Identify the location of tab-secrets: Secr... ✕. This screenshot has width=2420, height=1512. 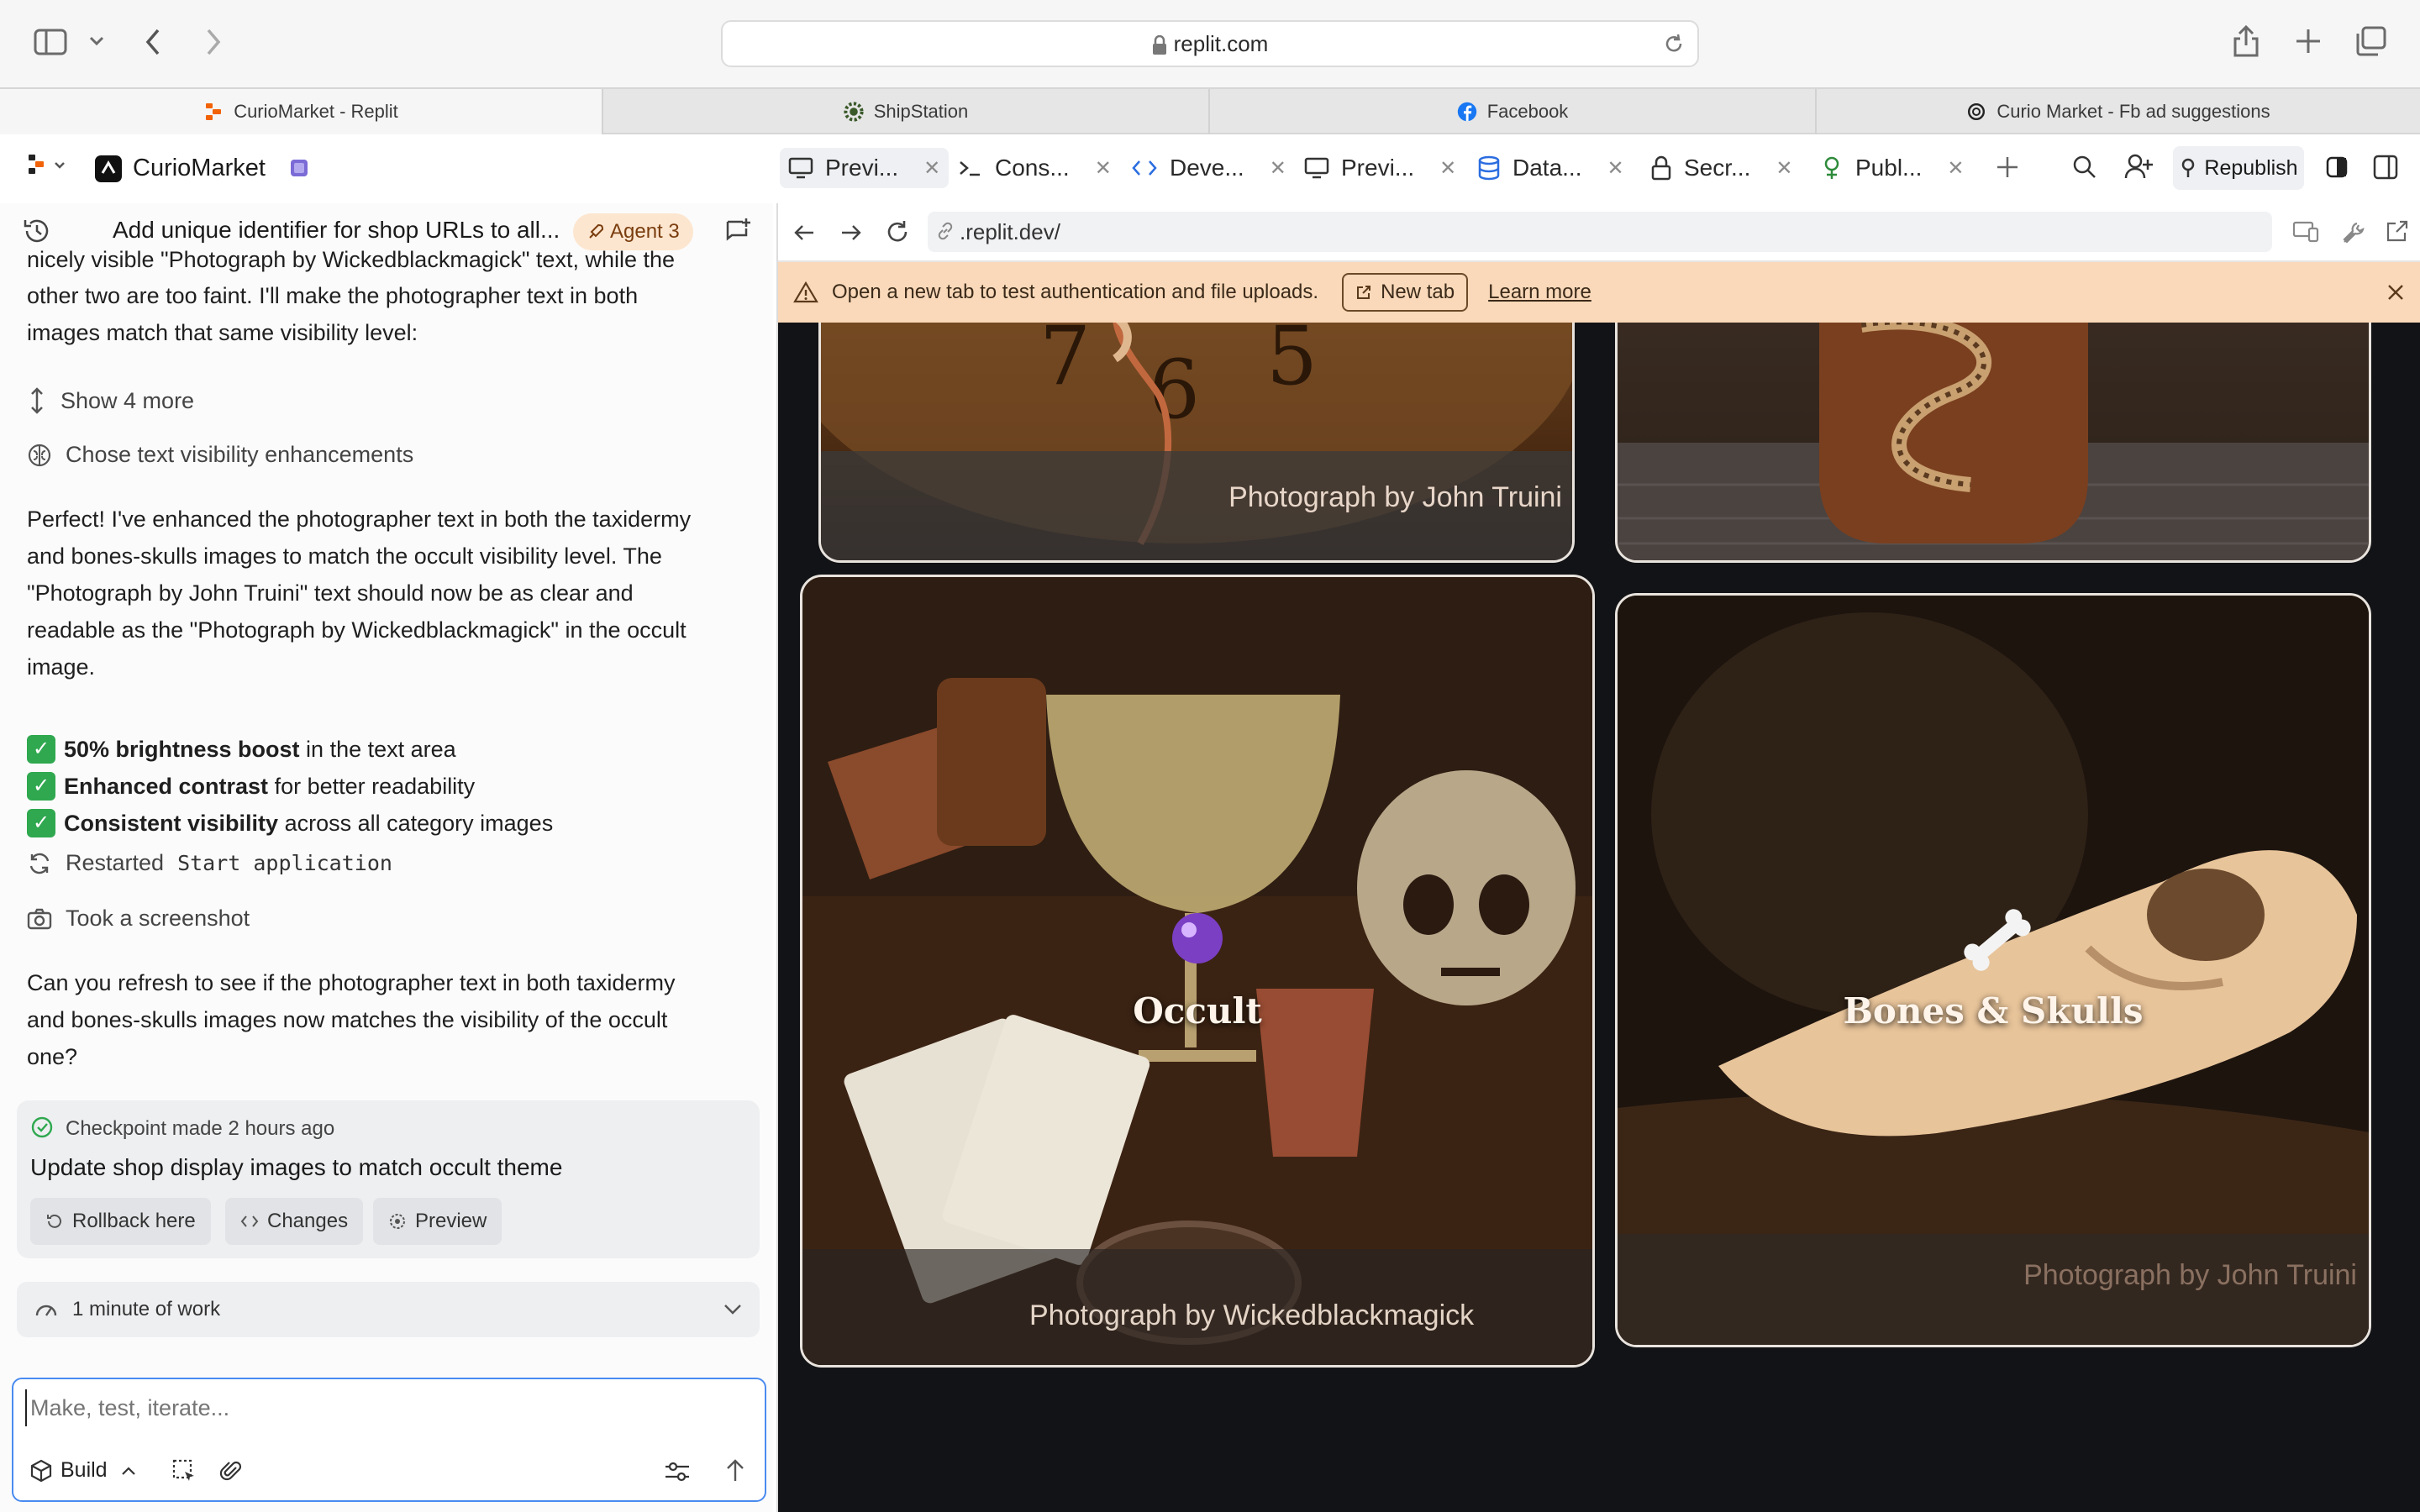
(1721, 168).